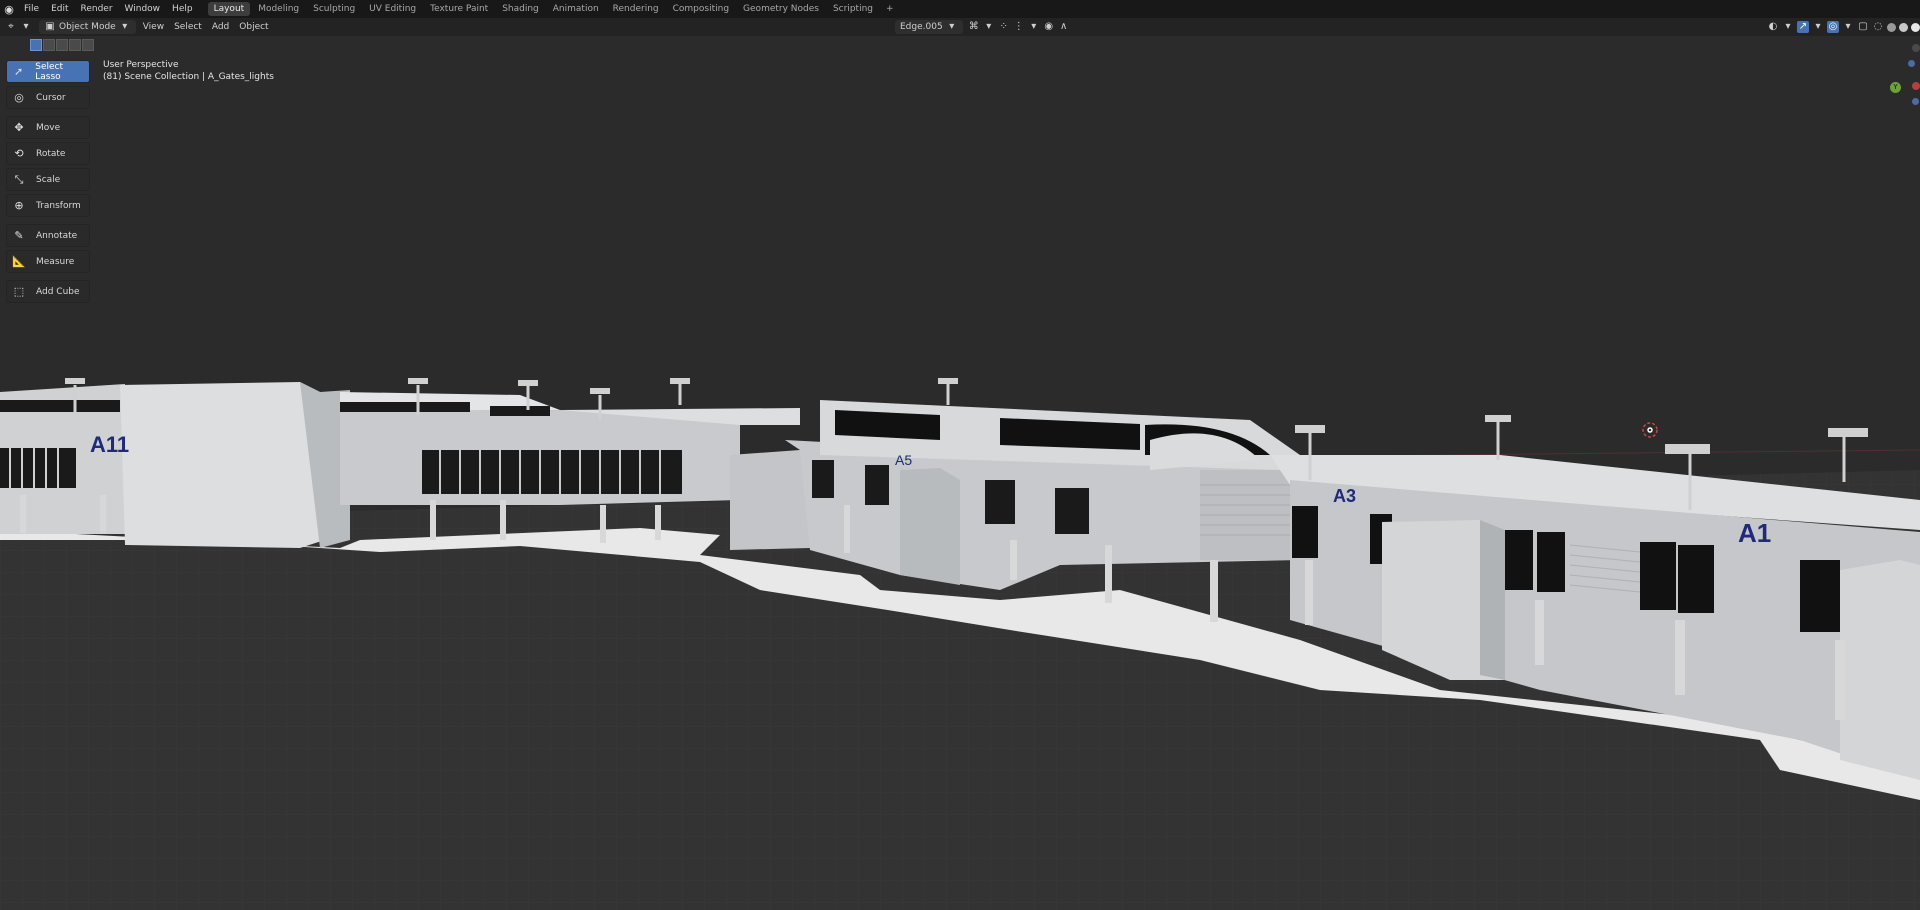 The height and width of the screenshot is (910, 1920). What do you see at coordinates (48, 291) in the screenshot?
I see `tool-add-cube: ⬚ Add Cube` at bounding box center [48, 291].